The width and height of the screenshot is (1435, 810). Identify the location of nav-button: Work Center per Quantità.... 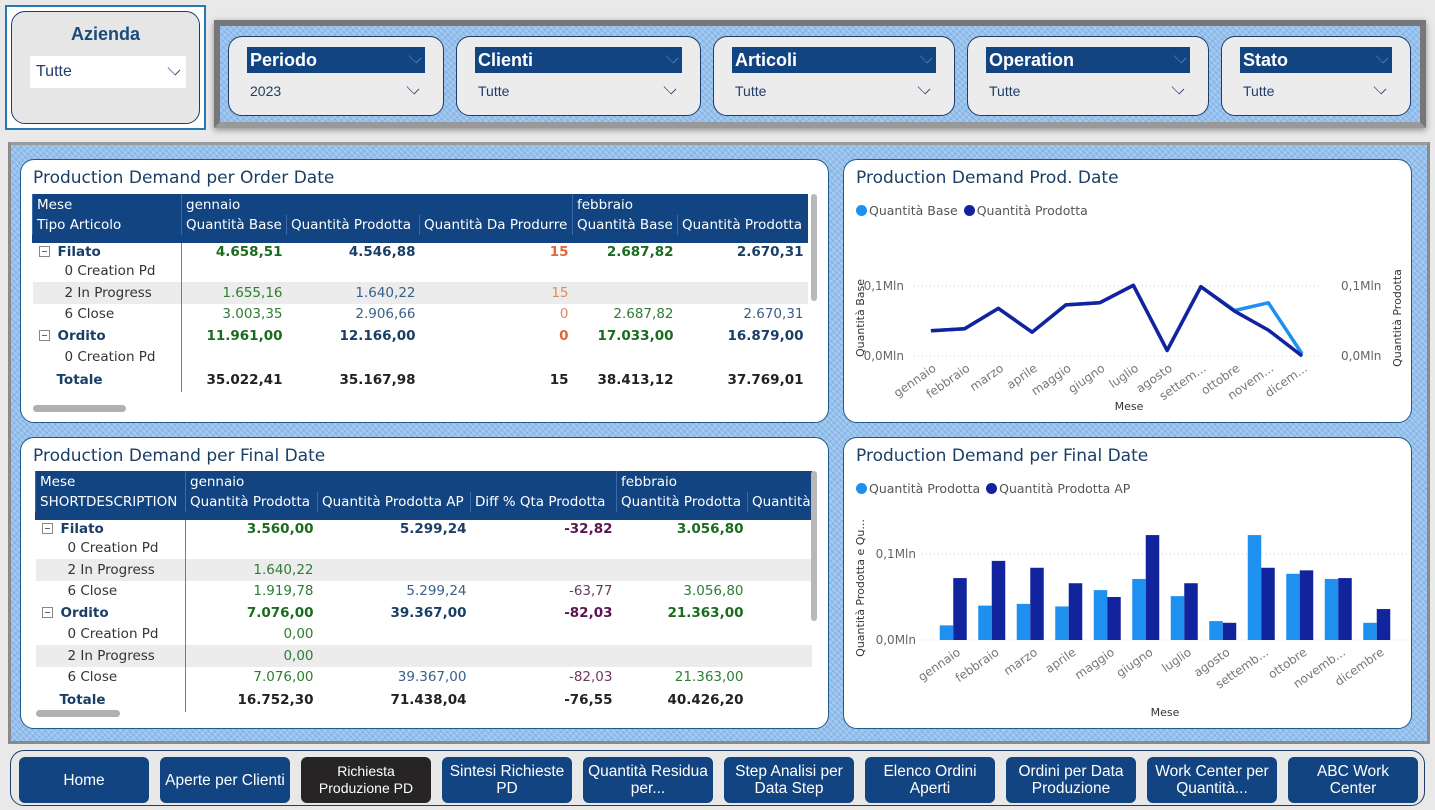
(1212, 780).